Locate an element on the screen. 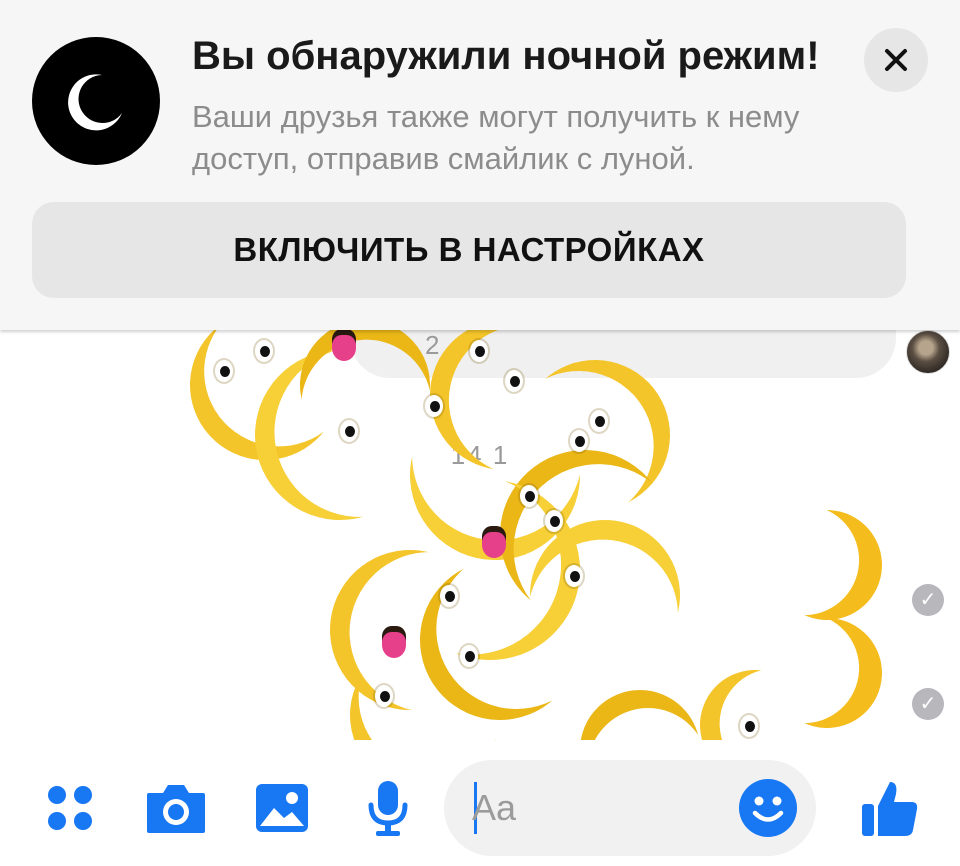  microphone-icon is located at coordinates (388, 808).